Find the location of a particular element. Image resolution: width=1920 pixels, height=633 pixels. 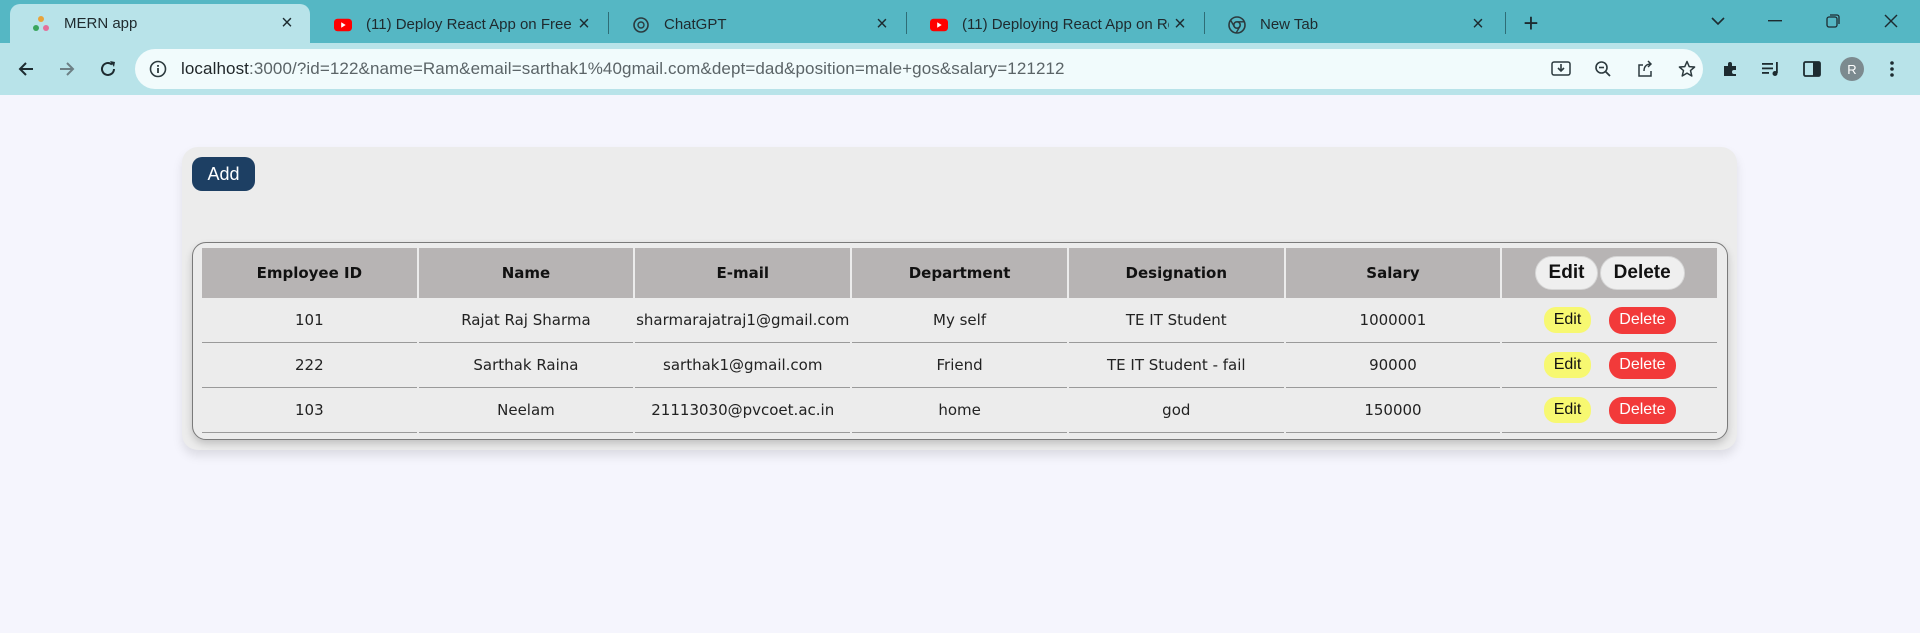

cell-email: sarthak1@gmail.com is located at coordinates (743, 365).